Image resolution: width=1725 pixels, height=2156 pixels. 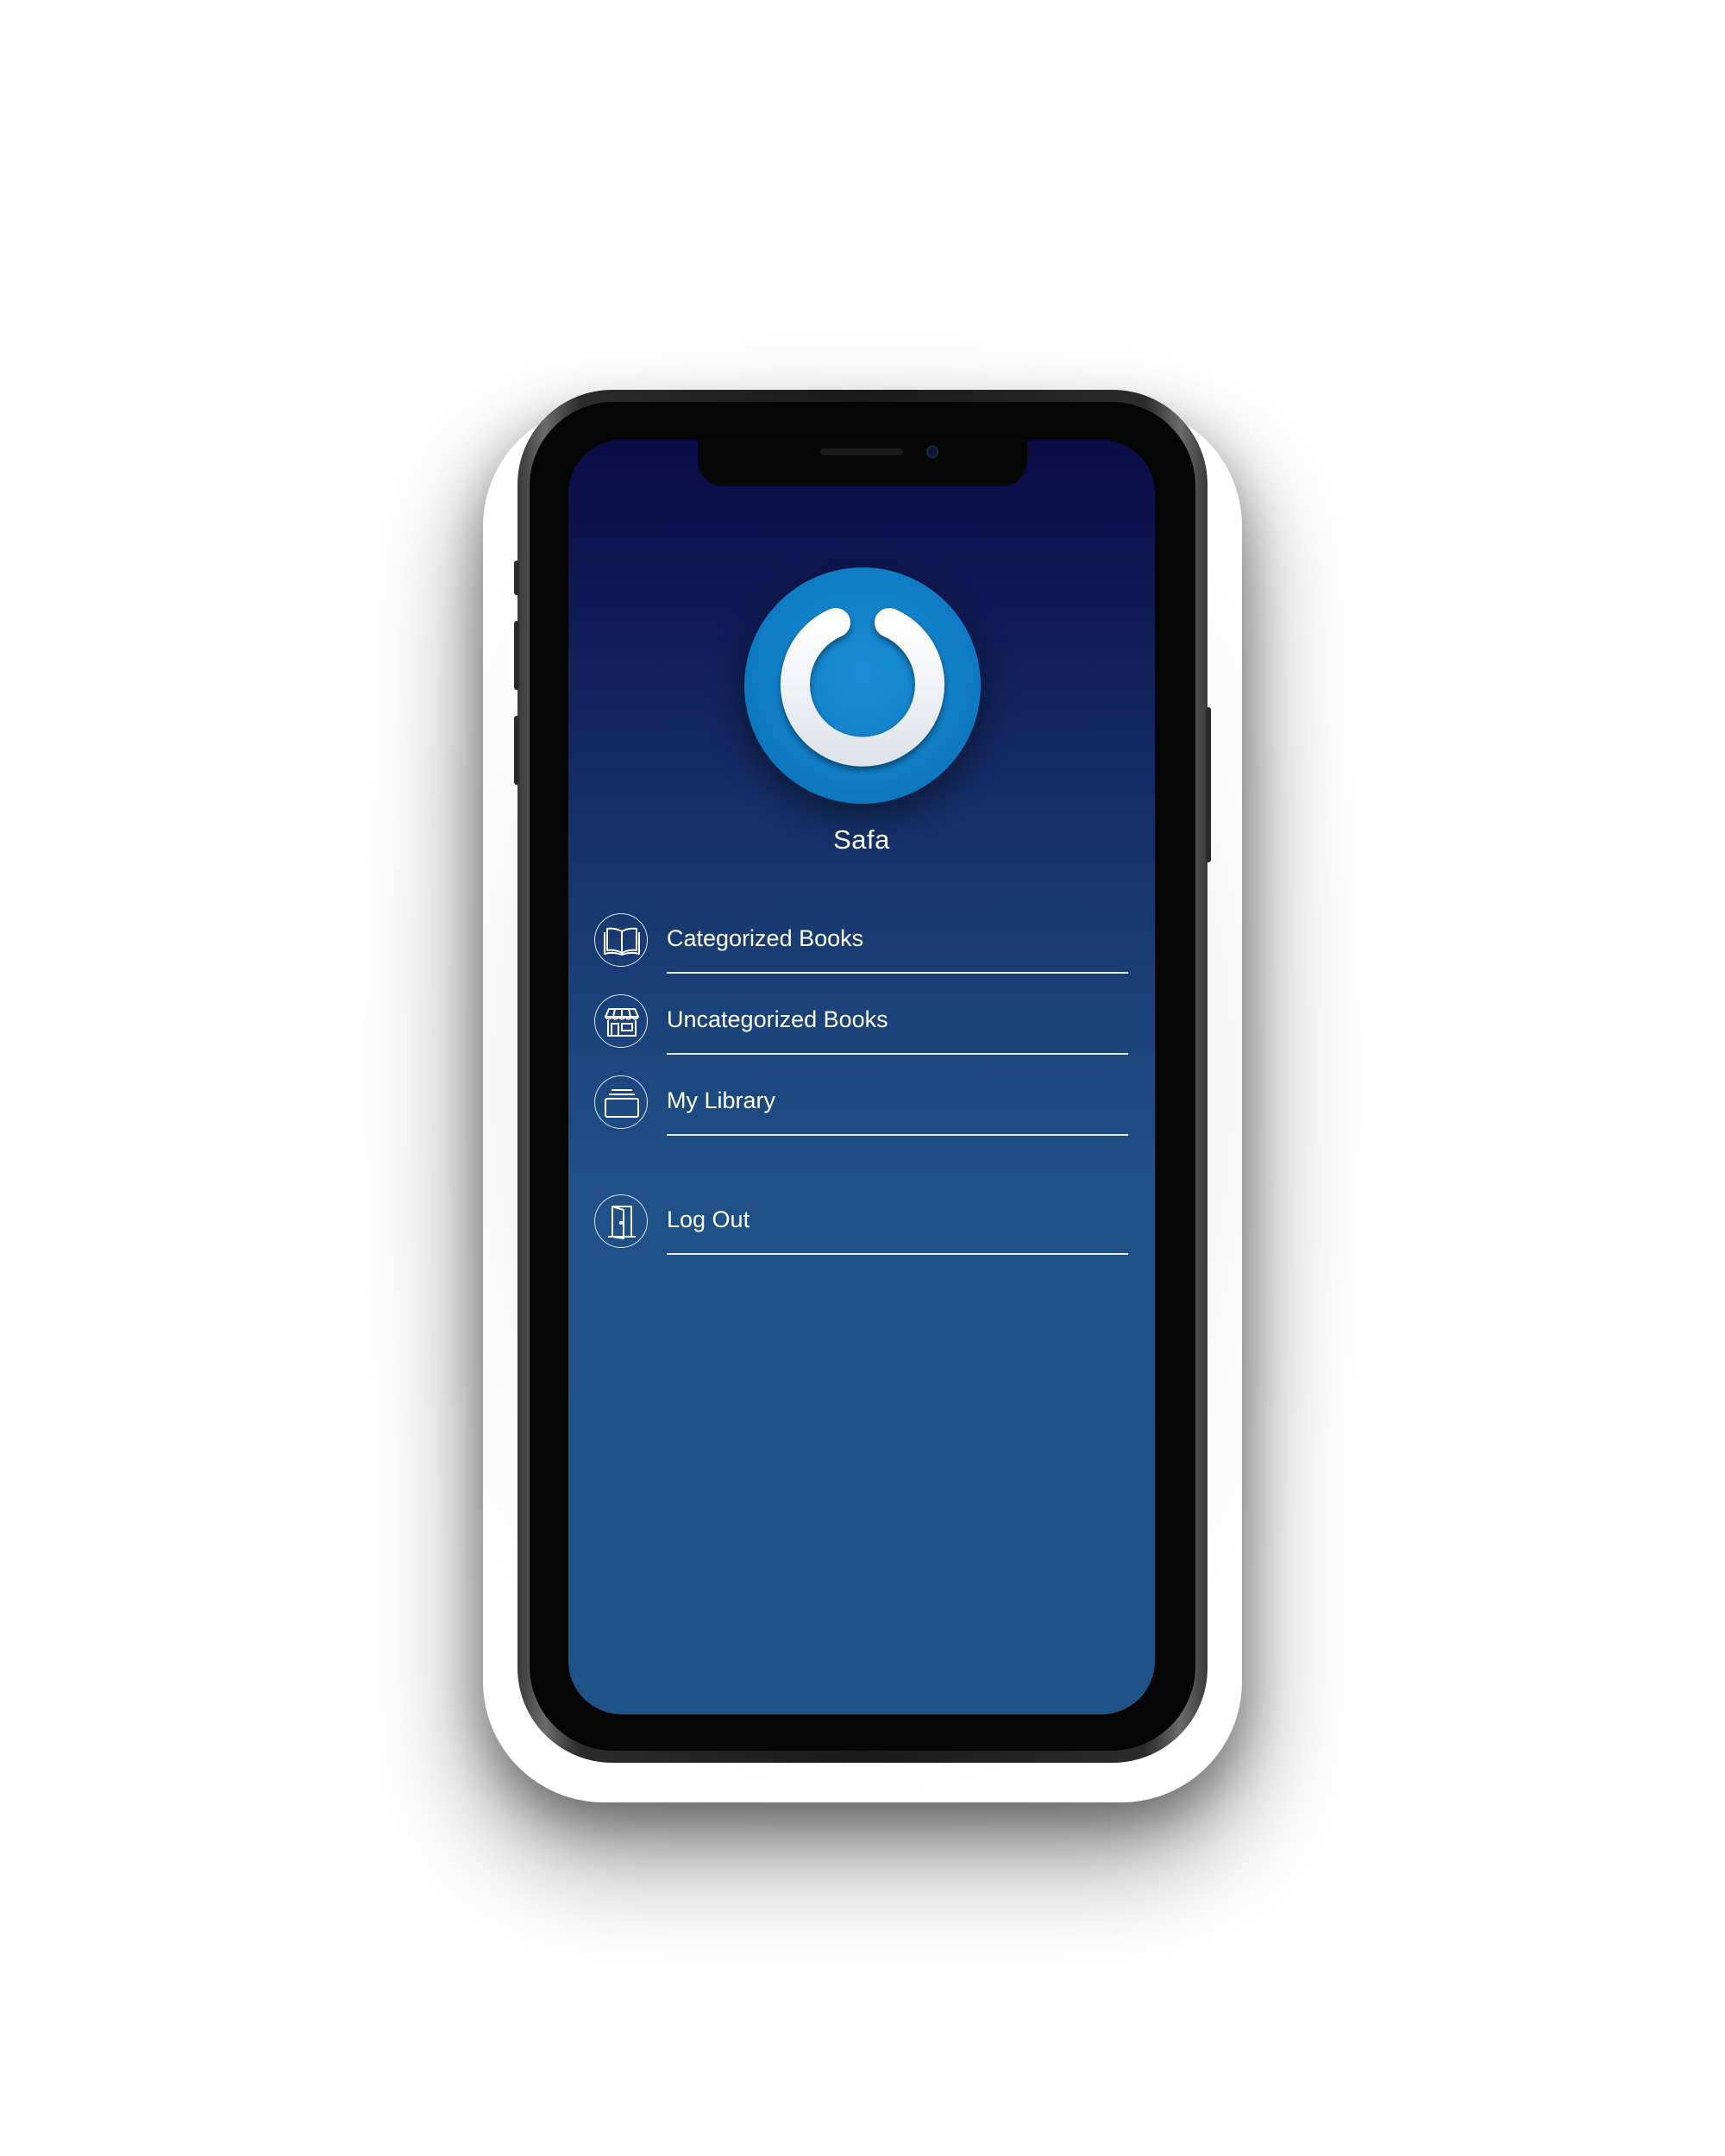 I want to click on power-icon, so click(x=862, y=686).